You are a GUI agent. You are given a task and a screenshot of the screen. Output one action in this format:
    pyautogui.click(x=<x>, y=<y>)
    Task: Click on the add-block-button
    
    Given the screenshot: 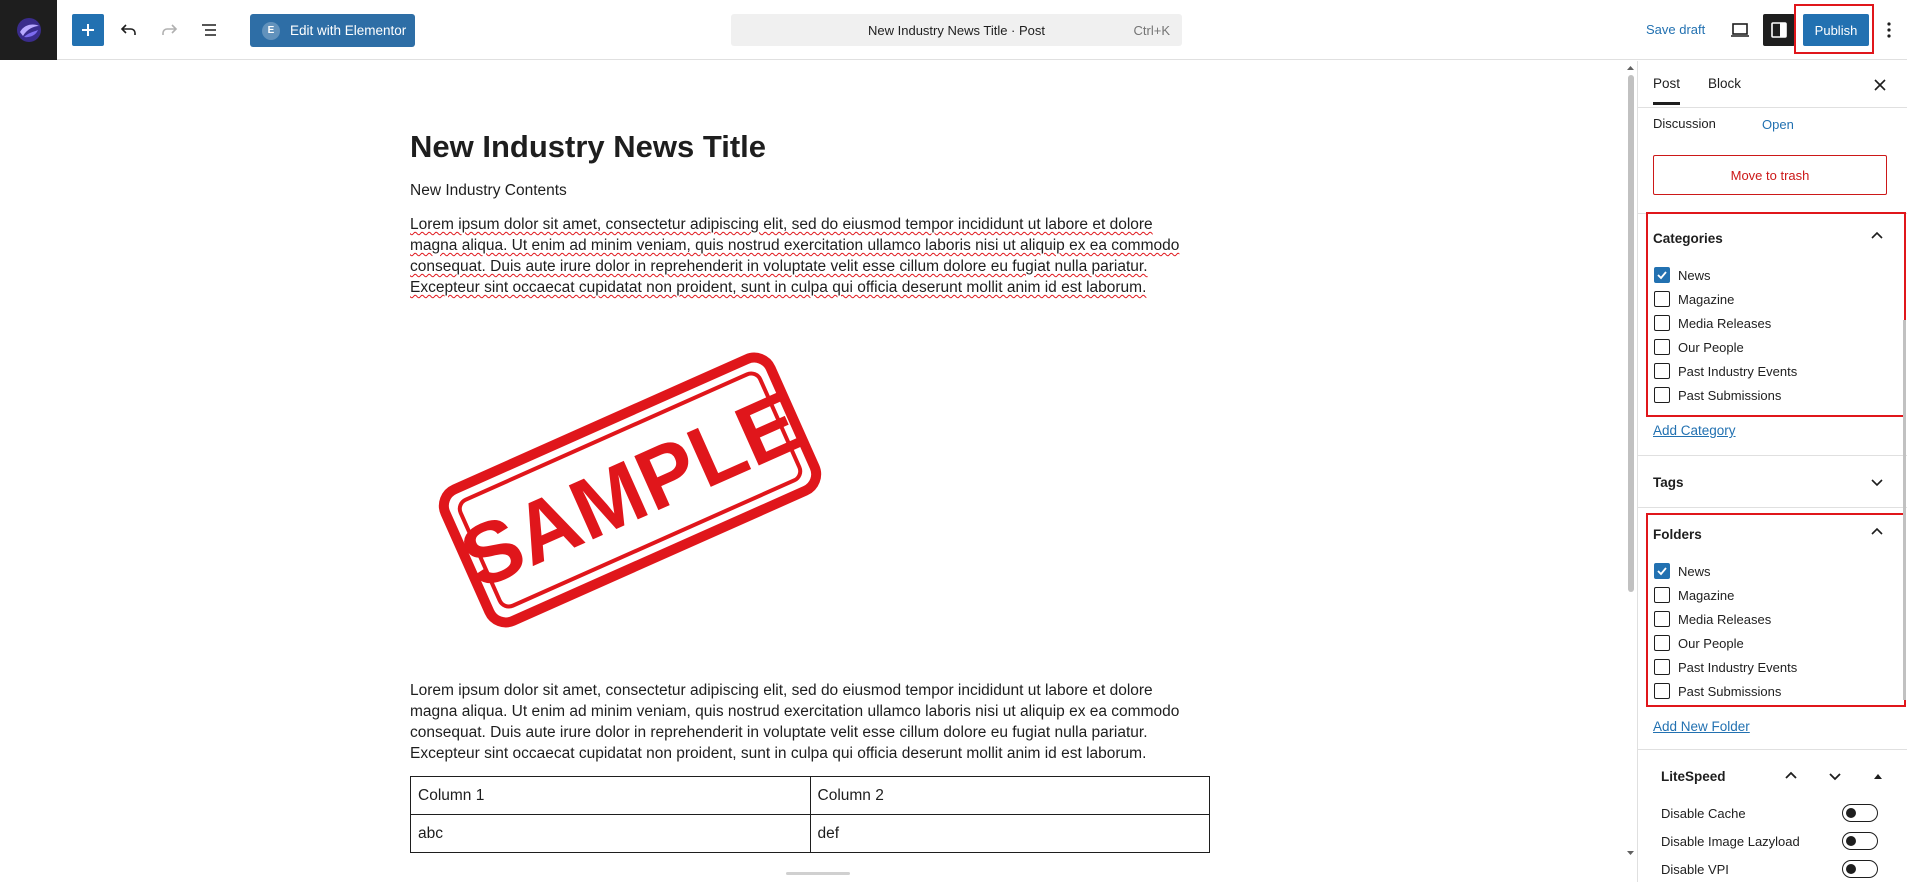 What is the action you would take?
    pyautogui.click(x=88, y=30)
    